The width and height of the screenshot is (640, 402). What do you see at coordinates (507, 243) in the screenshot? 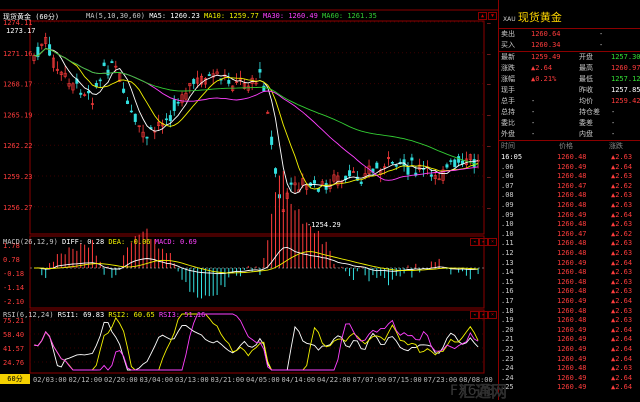
I see `tick-cell: .11` at bounding box center [507, 243].